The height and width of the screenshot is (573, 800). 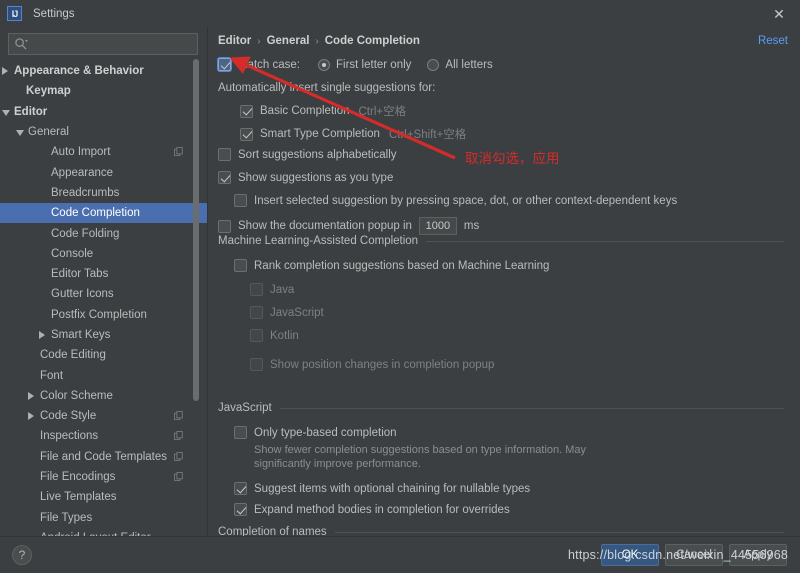 I want to click on sidebar-item-gutter-icons: Gutter Icons, so click(x=103, y=294).